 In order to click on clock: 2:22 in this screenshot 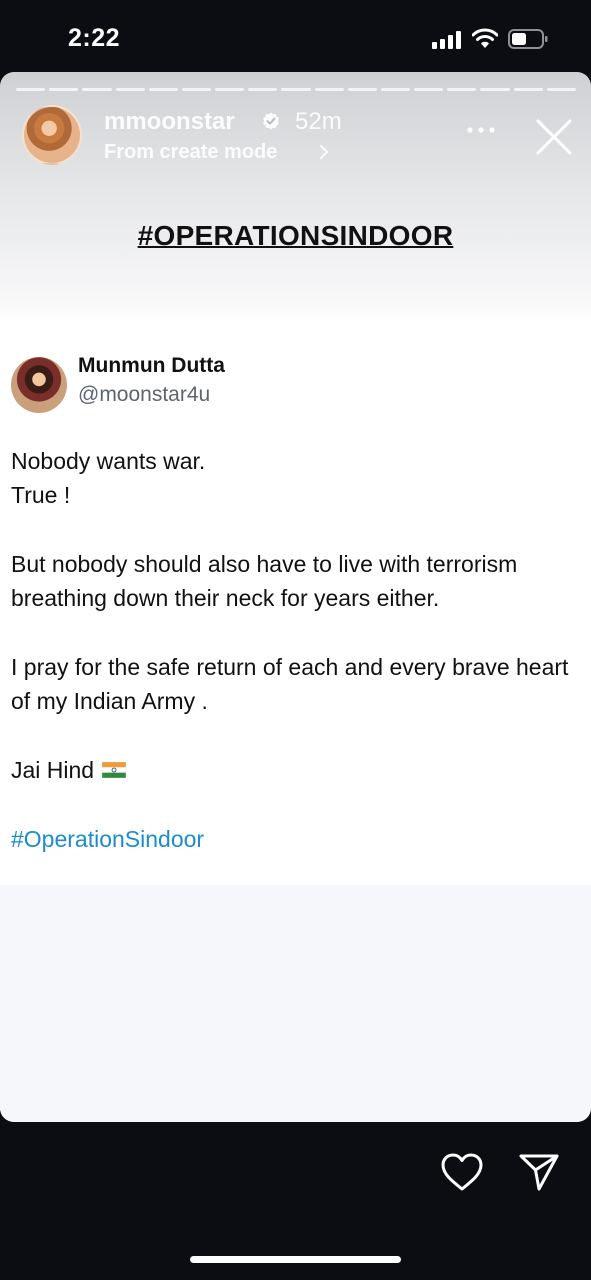, I will do `click(94, 38)`.